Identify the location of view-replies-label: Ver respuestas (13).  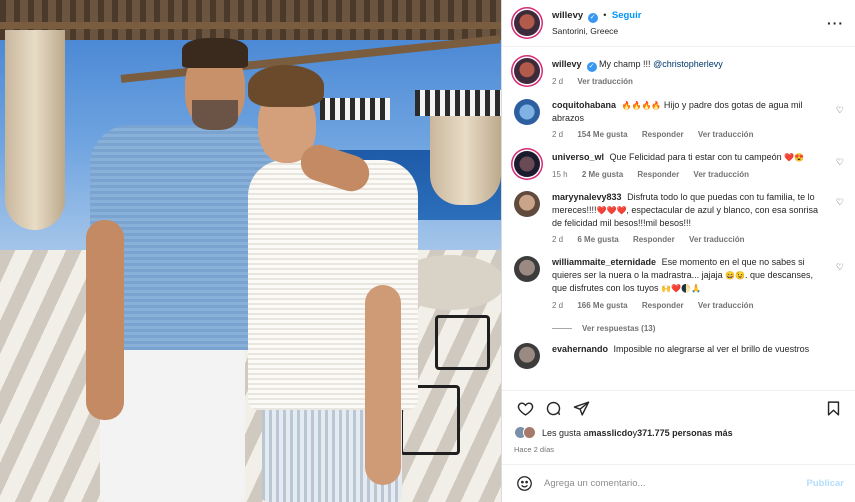
(619, 328).